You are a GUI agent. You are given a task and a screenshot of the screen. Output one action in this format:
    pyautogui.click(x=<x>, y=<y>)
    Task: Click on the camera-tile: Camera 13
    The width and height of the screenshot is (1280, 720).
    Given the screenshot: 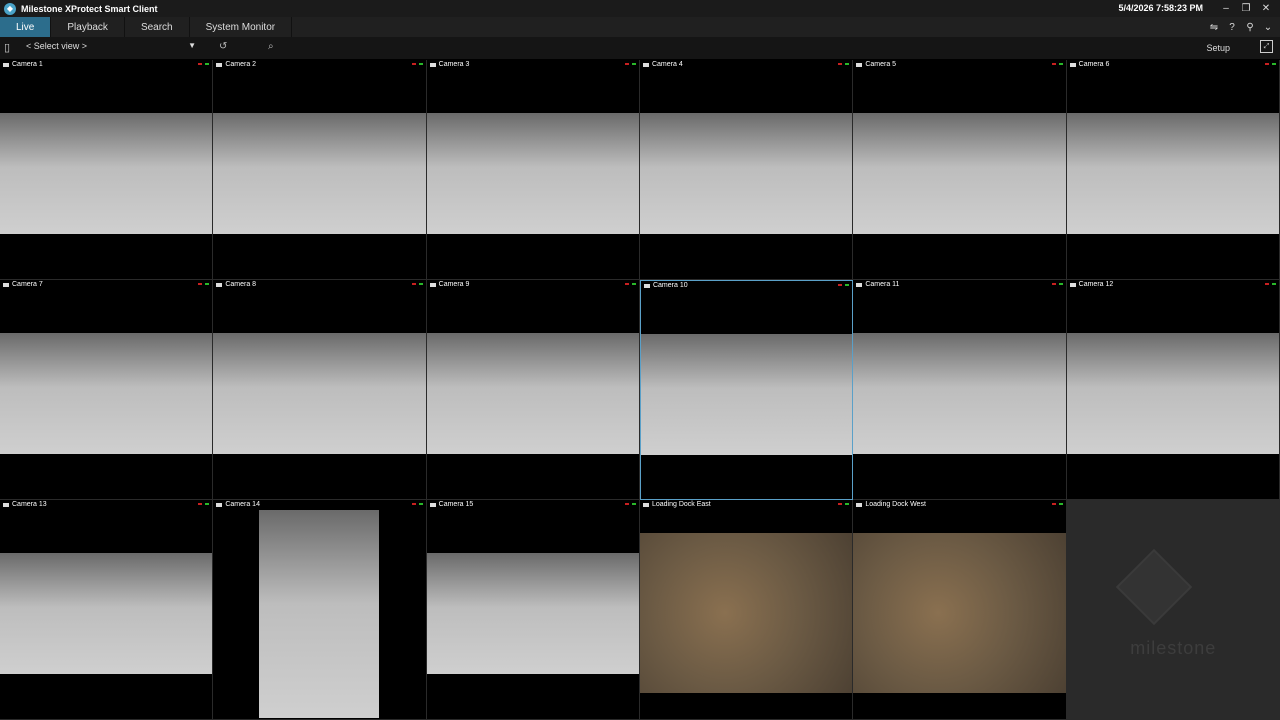 What is the action you would take?
    pyautogui.click(x=107, y=610)
    